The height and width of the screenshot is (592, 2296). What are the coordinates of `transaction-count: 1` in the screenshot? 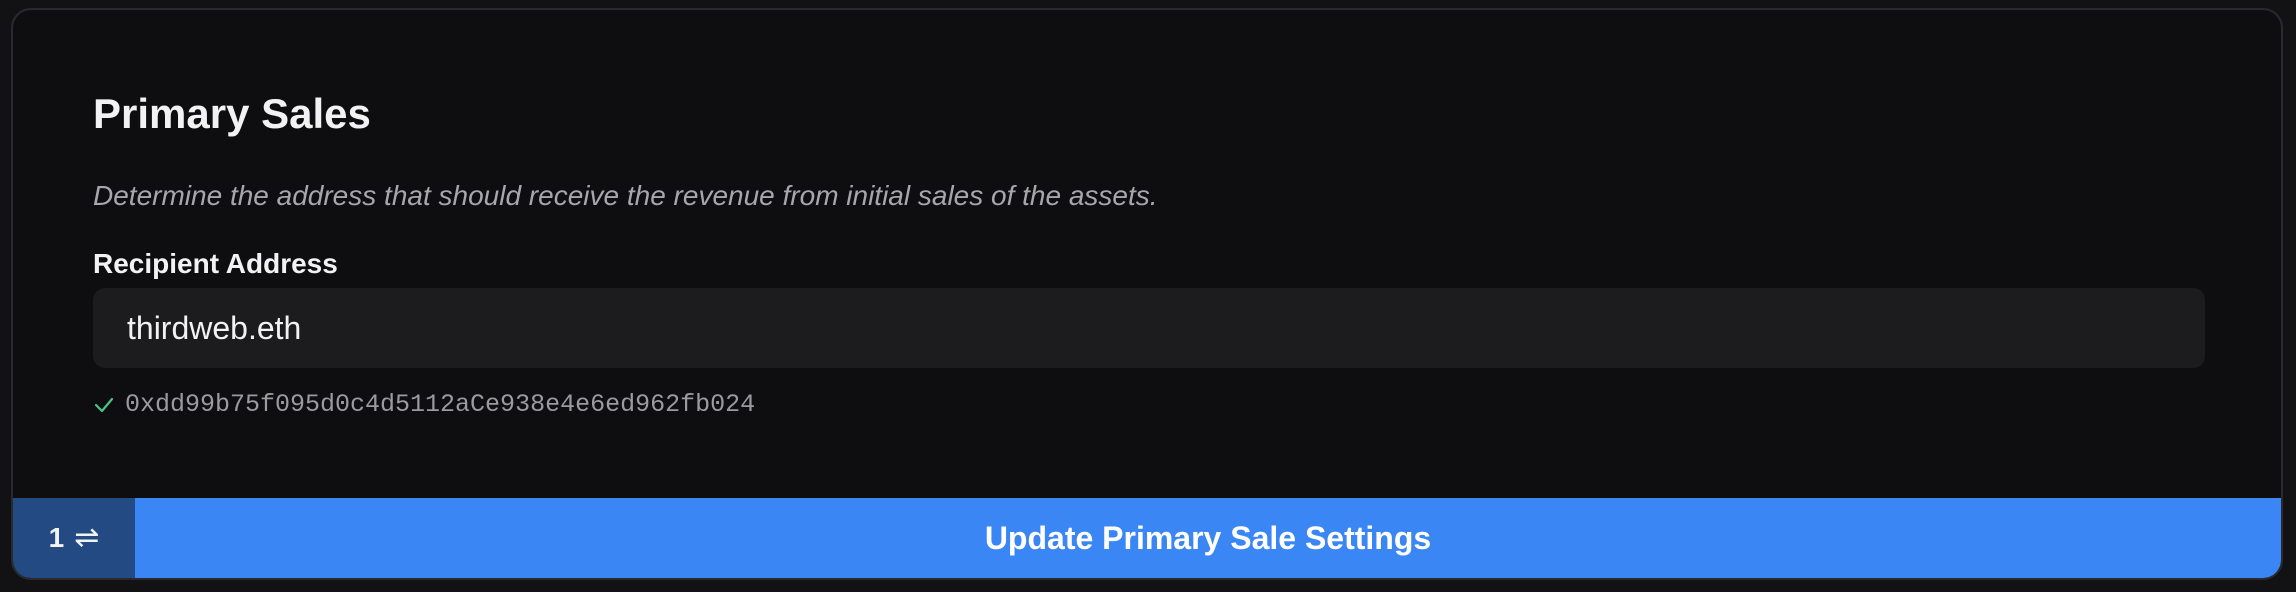 It's located at (56, 537).